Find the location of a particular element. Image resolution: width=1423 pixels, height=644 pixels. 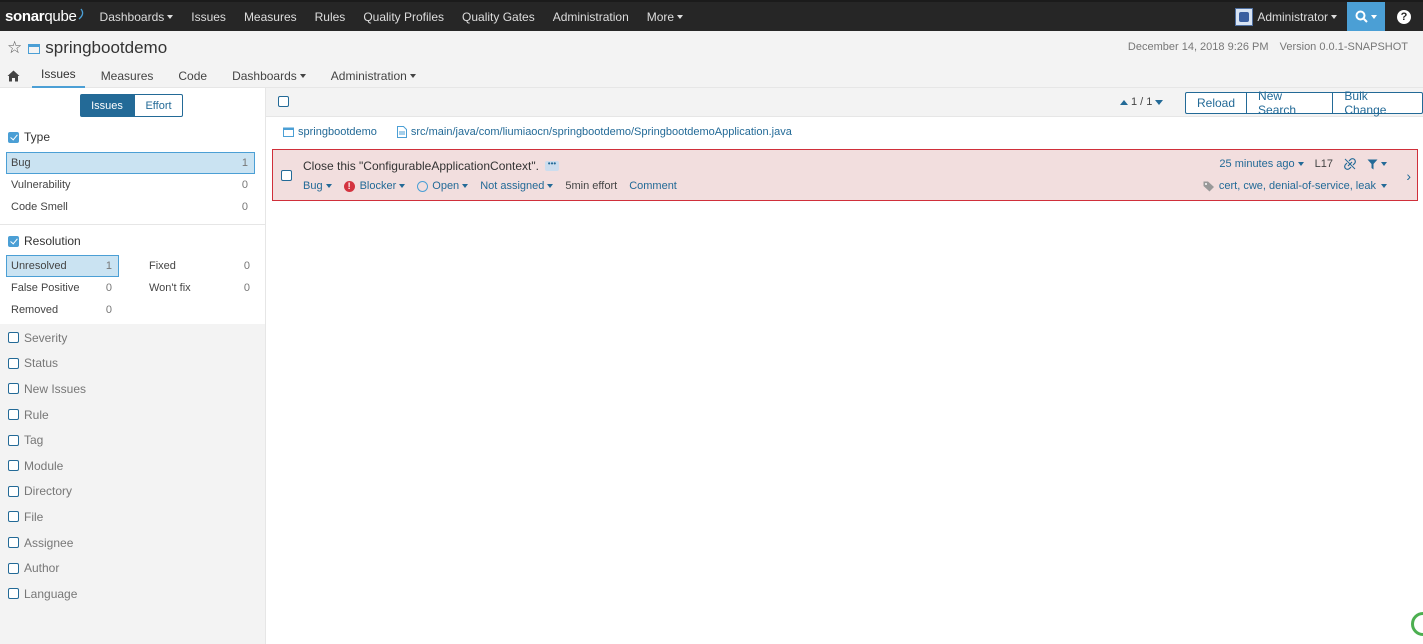

issue-type-dropdown: Bug is located at coordinates (317, 186).